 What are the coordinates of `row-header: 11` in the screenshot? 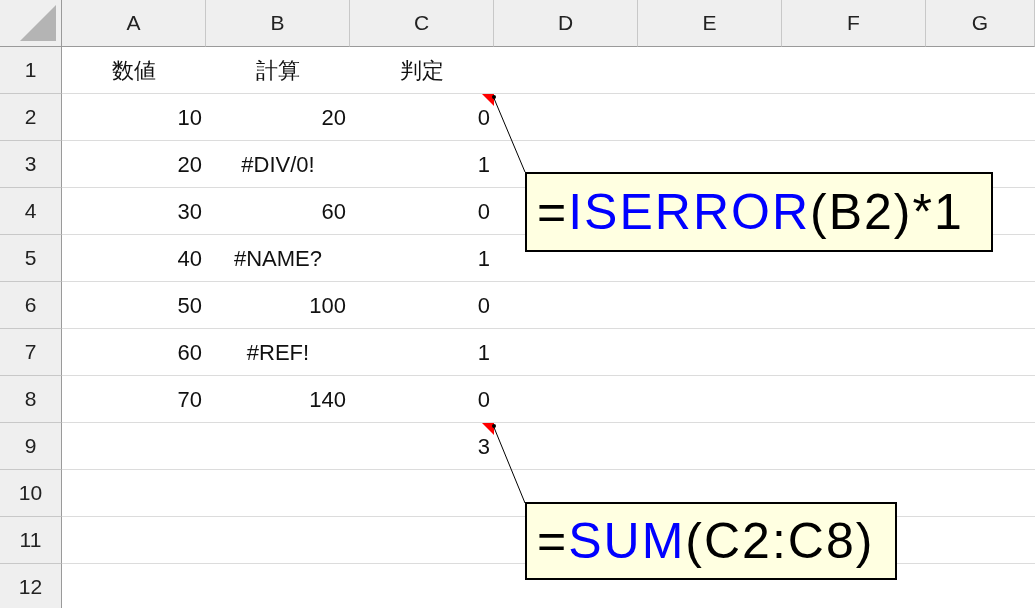 It's located at (31, 540).